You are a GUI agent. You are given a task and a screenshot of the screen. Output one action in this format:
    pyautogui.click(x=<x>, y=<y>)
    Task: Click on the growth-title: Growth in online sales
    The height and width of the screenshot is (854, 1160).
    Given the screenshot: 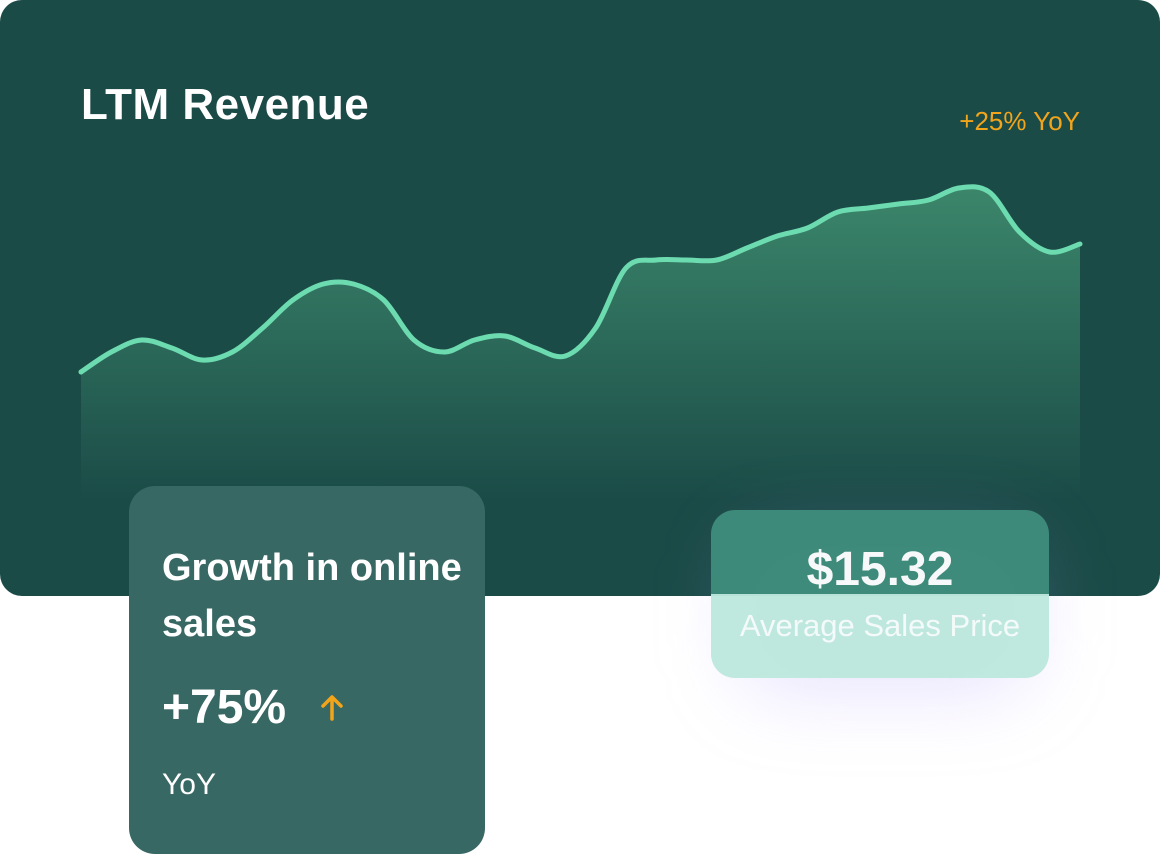 What is the action you would take?
    pyautogui.click(x=312, y=596)
    